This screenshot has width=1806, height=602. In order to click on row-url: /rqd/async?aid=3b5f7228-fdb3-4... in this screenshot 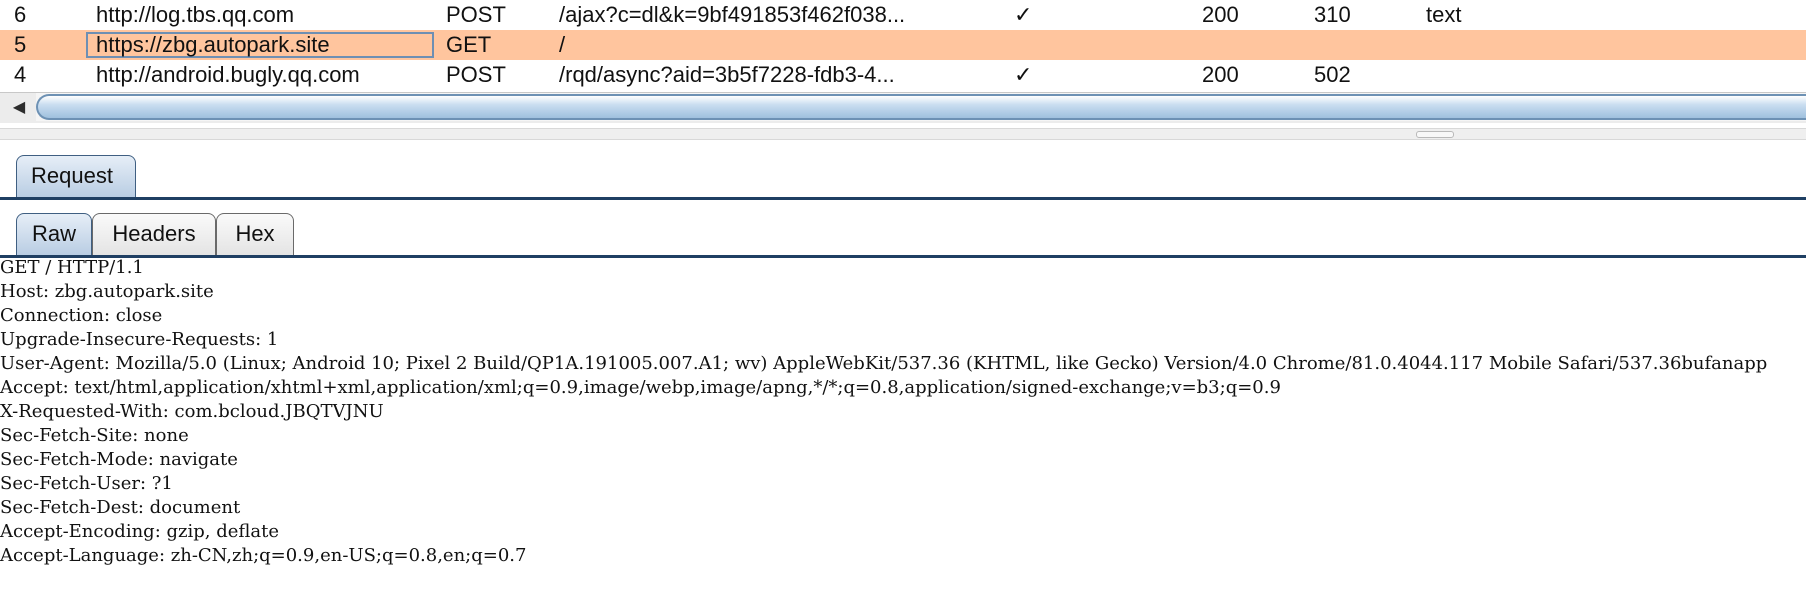, I will do `click(727, 74)`.